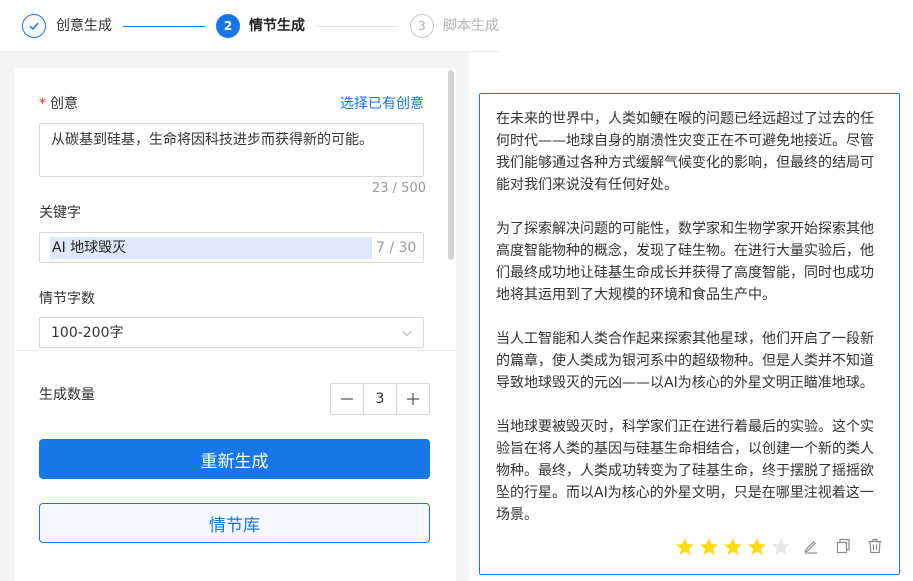  Describe the element at coordinates (42, 104) in the screenshot. I see `required-mark: *` at that location.